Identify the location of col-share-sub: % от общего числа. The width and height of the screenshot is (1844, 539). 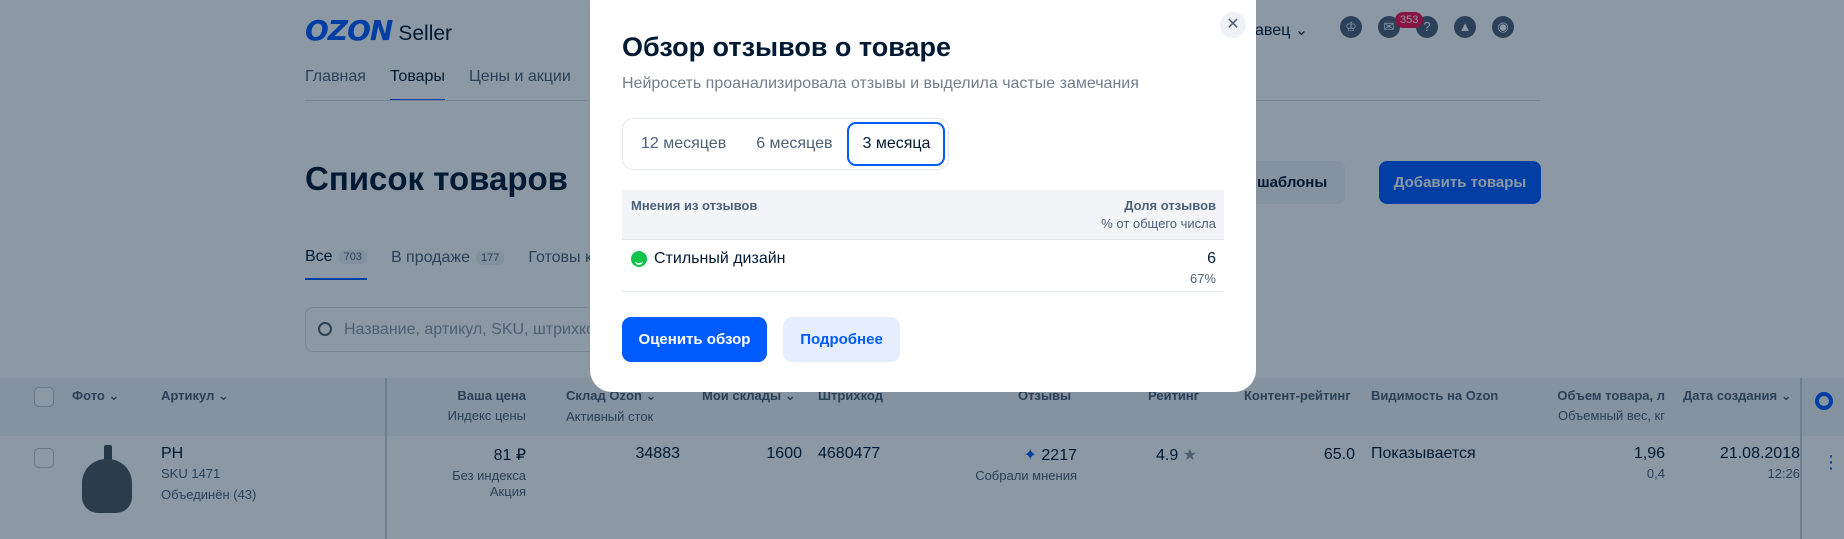
(1158, 223).